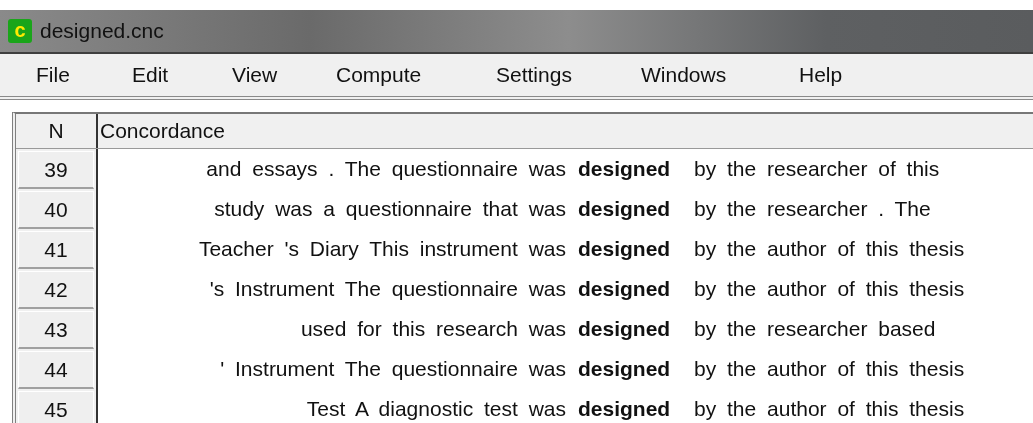 This screenshot has width=1033, height=423. What do you see at coordinates (385, 169) in the screenshot?
I see `left-context: and essays . The questionnaire was` at bounding box center [385, 169].